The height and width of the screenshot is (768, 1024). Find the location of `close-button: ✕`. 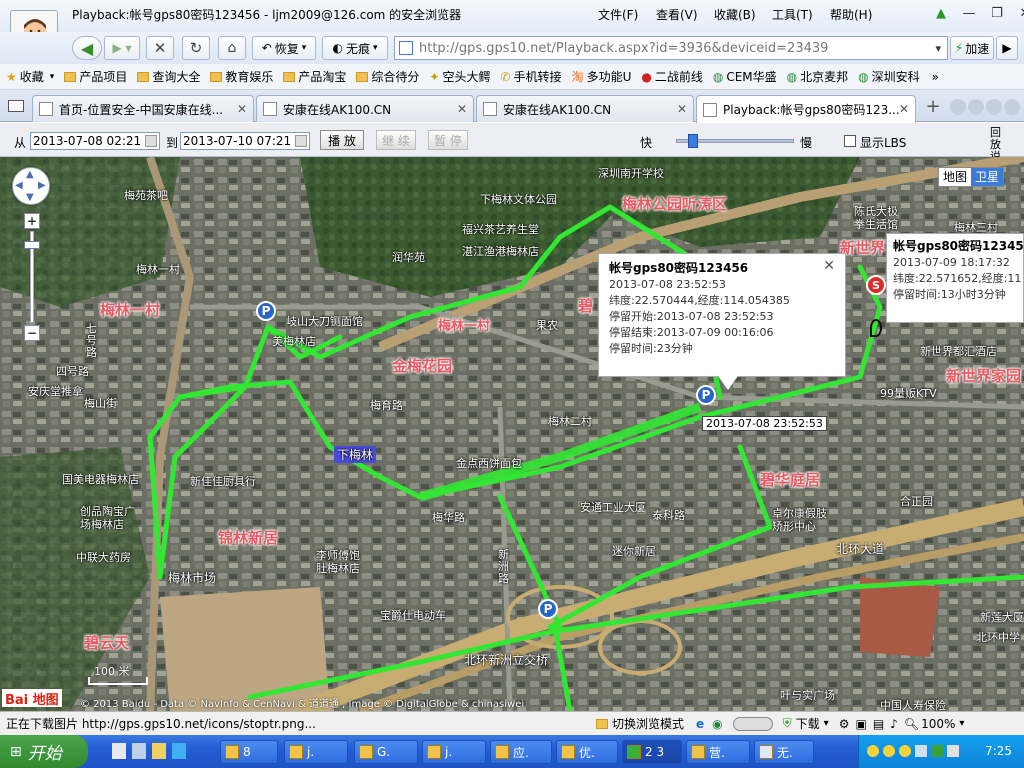

close-button: ✕ is located at coordinates (1019, 13).